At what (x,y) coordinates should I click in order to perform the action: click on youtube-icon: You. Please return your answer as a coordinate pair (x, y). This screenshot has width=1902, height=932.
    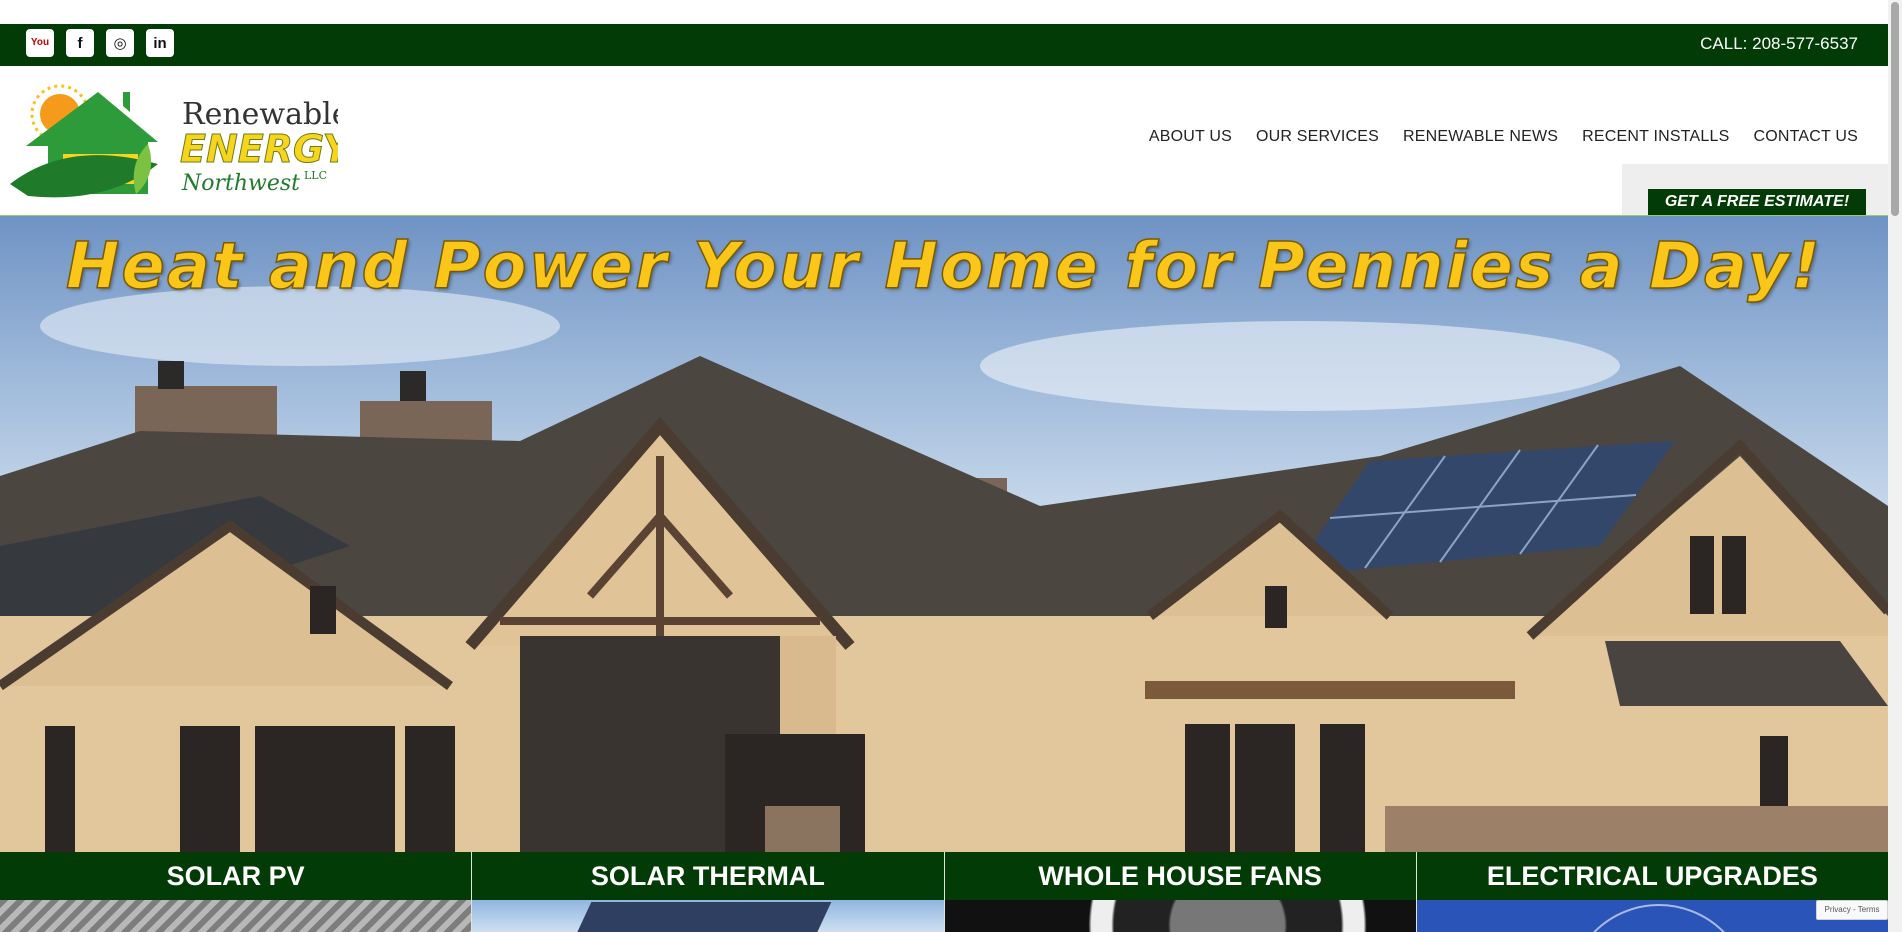
    Looking at the image, I should click on (40, 43).